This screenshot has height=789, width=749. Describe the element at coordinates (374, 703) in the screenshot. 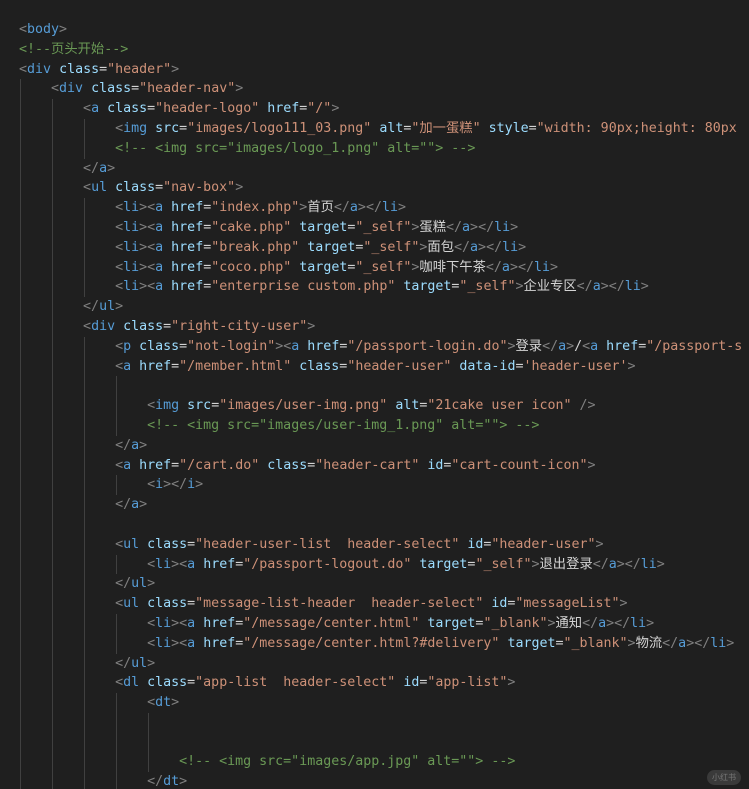

I see `code-line: <dt>` at that location.